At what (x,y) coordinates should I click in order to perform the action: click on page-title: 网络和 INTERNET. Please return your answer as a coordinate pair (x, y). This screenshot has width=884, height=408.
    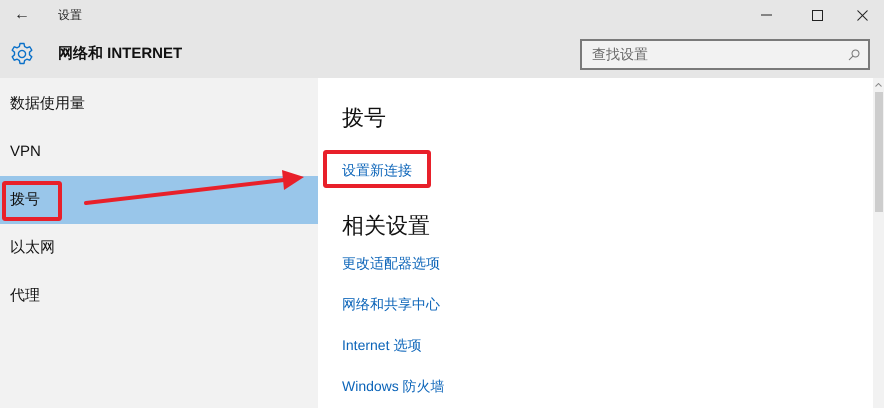
    Looking at the image, I should click on (120, 54).